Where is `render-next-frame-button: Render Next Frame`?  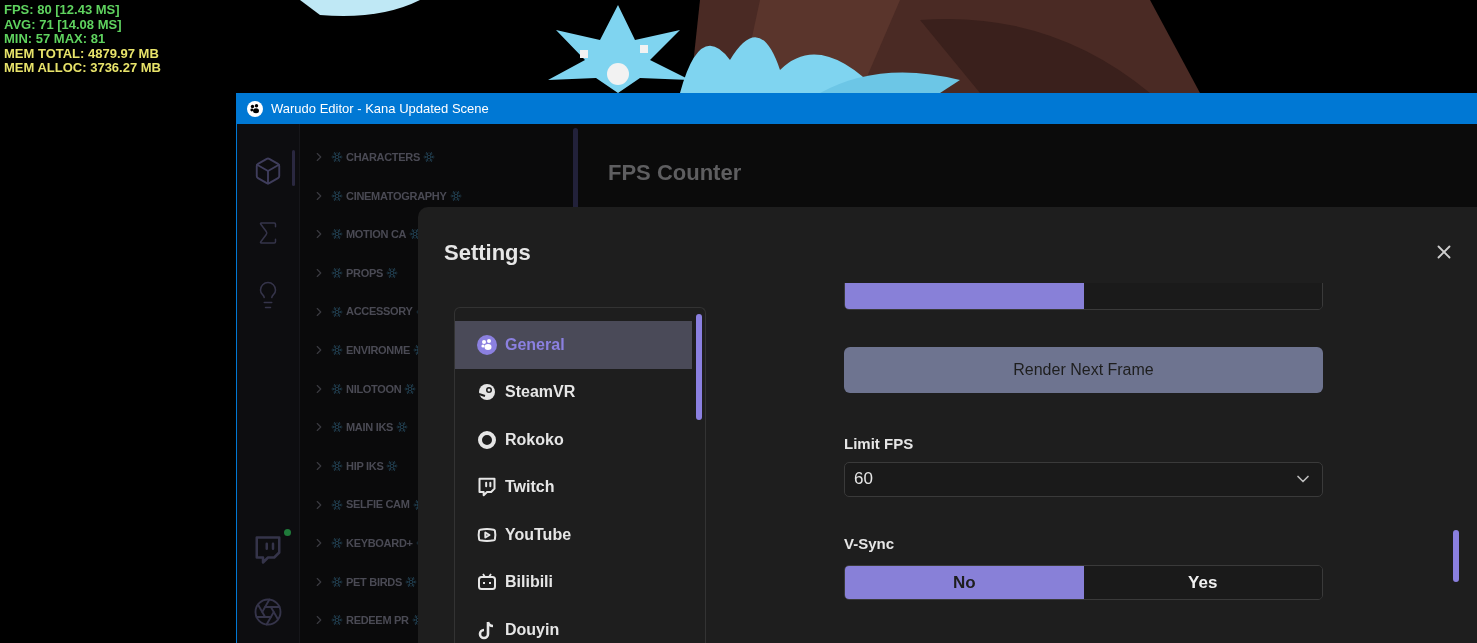
render-next-frame-button: Render Next Frame is located at coordinates (1083, 370).